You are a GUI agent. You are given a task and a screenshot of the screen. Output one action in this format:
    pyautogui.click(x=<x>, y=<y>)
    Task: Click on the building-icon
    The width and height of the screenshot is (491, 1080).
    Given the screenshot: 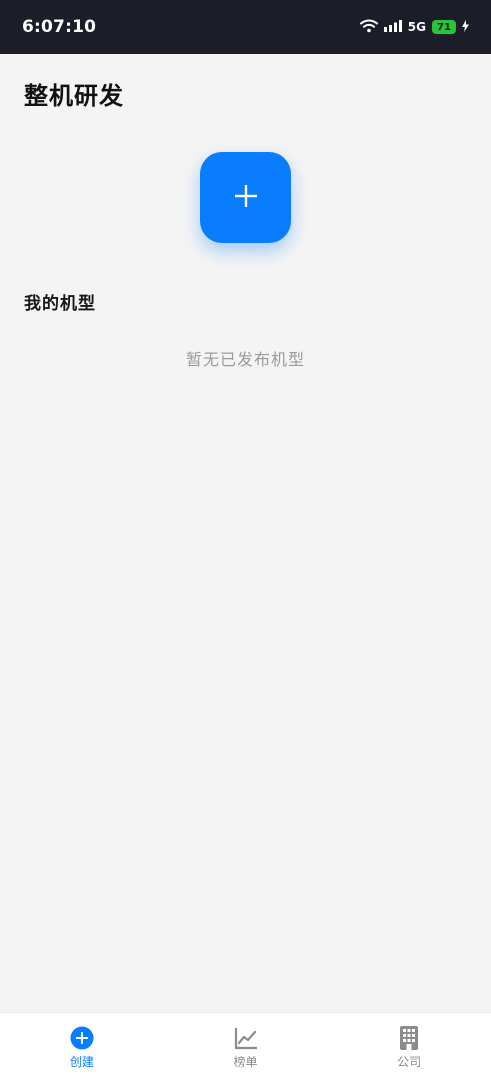 What is the action you would take?
    pyautogui.click(x=409, y=1038)
    